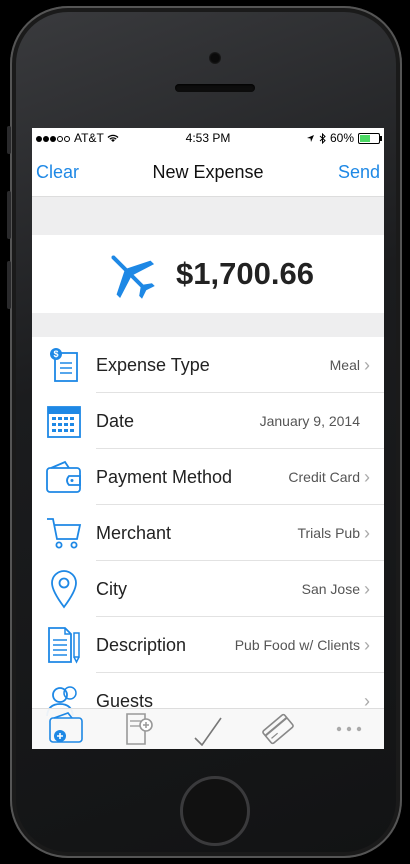 The image size is (410, 864). I want to click on expense-amount: $1,700.66, so click(245, 273).